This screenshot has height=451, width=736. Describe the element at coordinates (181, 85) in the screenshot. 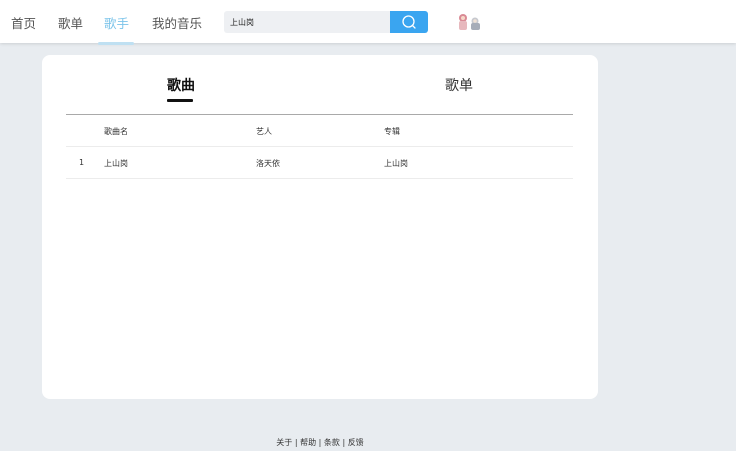

I see `tab-songs: 歌曲` at that location.